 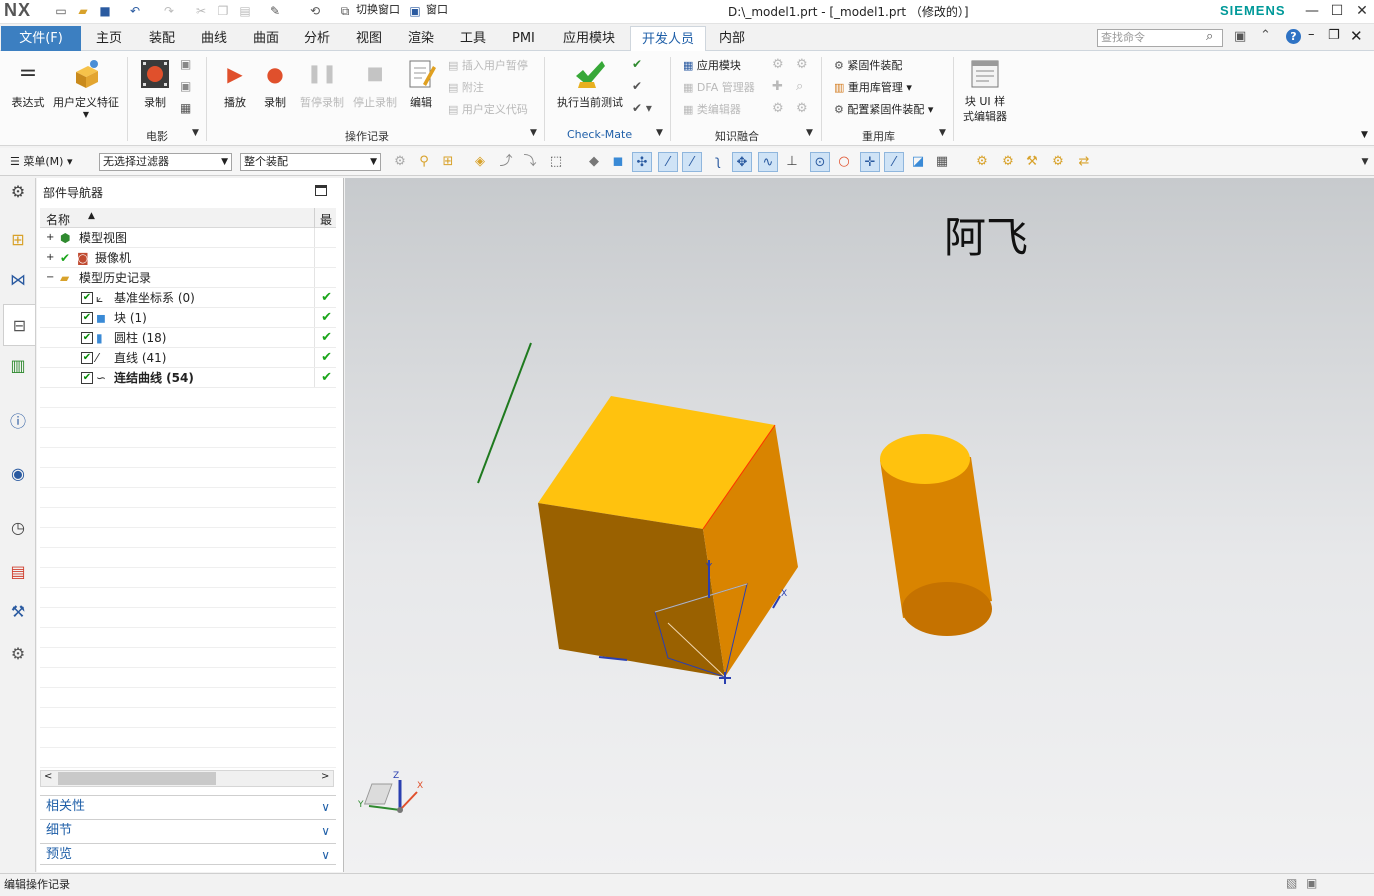 What do you see at coordinates (109, 38) in the screenshot?
I see `tab-home: 主页` at bounding box center [109, 38].